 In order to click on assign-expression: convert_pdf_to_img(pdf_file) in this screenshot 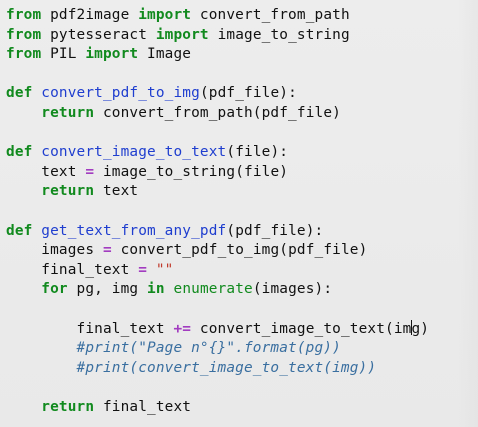, I will do `click(239, 250)`.